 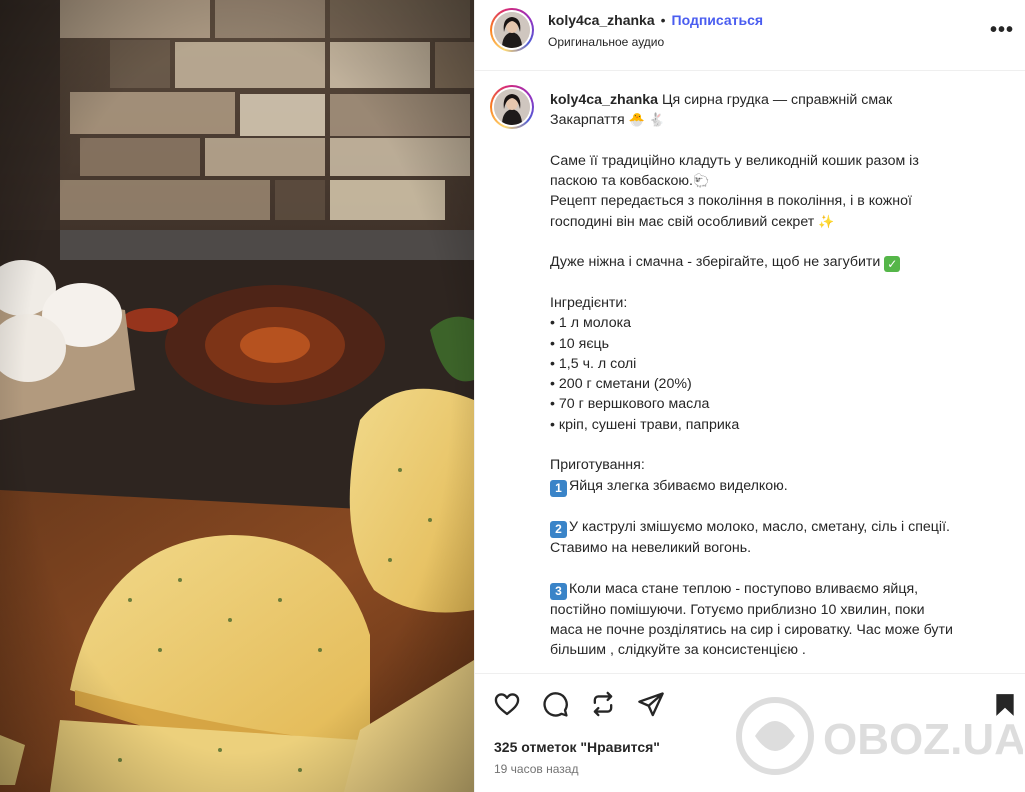 I want to click on audio-label: Оригинальное аудио, so click(x=606, y=42).